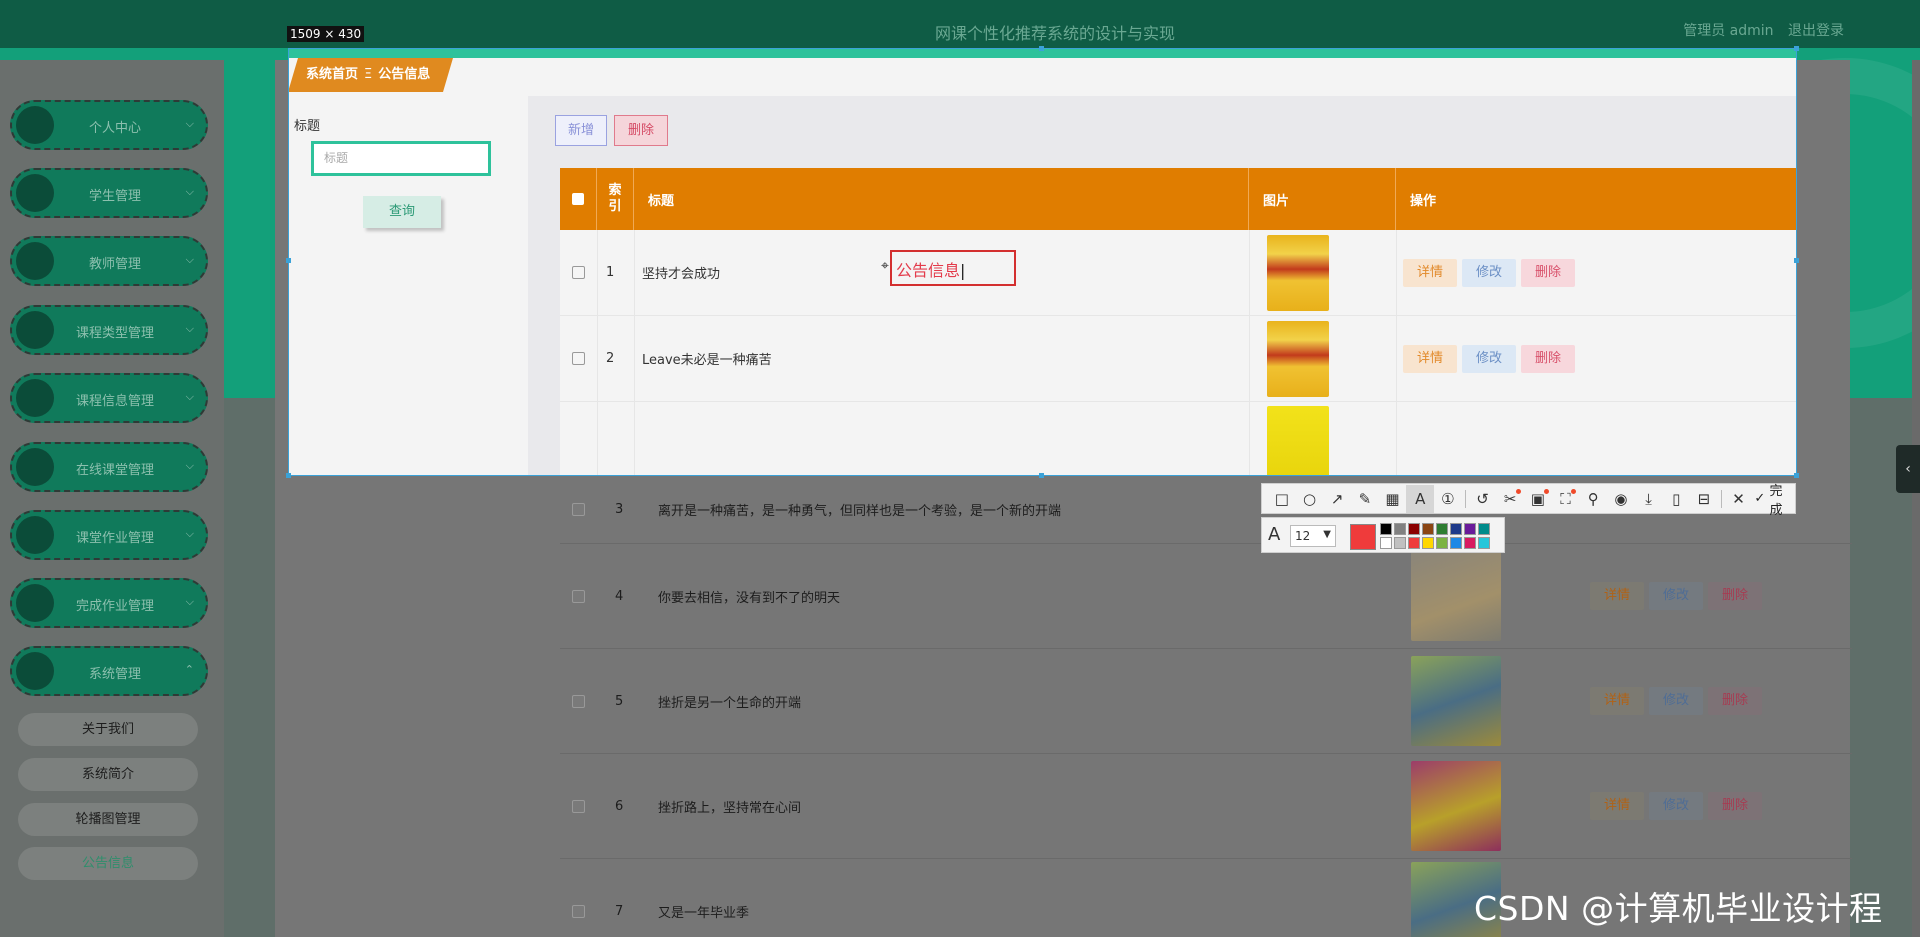 This screenshot has width=1920, height=937. What do you see at coordinates (1676, 499) in the screenshot?
I see `mobile-icon: ▯` at bounding box center [1676, 499].